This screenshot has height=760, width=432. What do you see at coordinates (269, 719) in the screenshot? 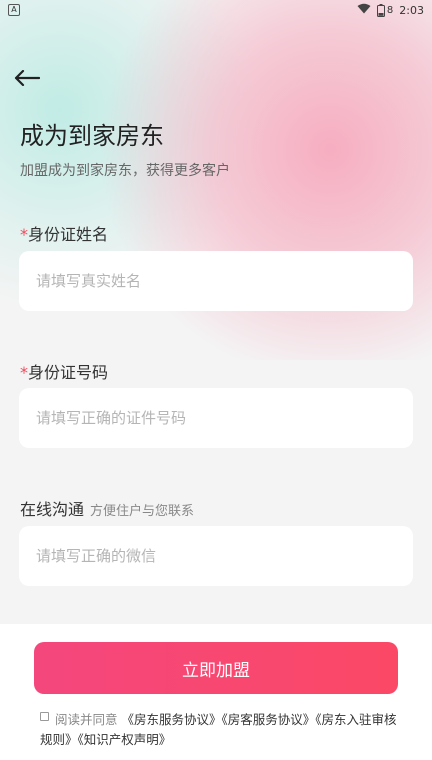
I see `tenant-service-agreement-link: 《房客服务协议》` at bounding box center [269, 719].